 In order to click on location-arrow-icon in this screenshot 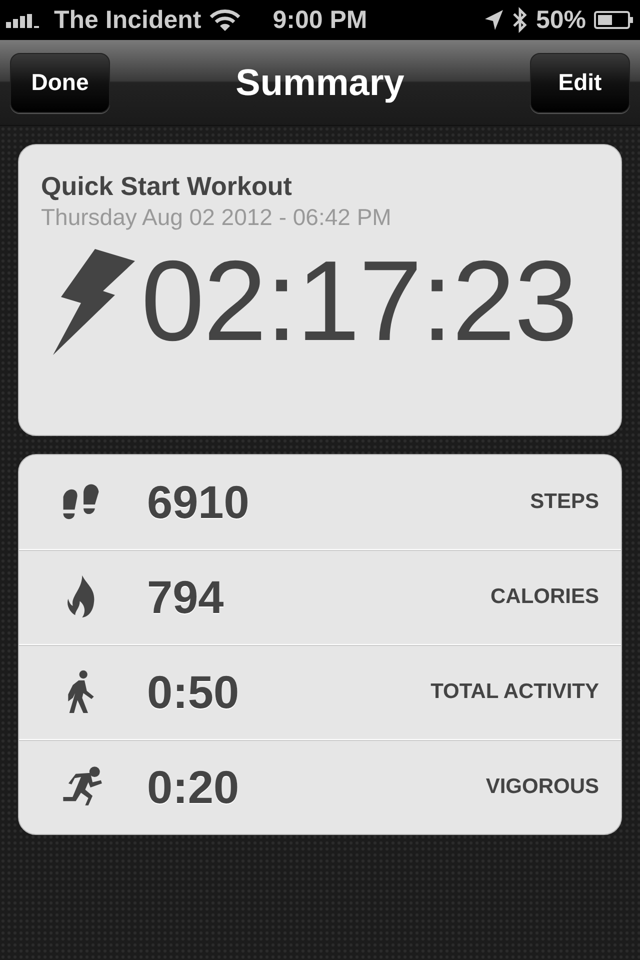, I will do `click(494, 20)`.